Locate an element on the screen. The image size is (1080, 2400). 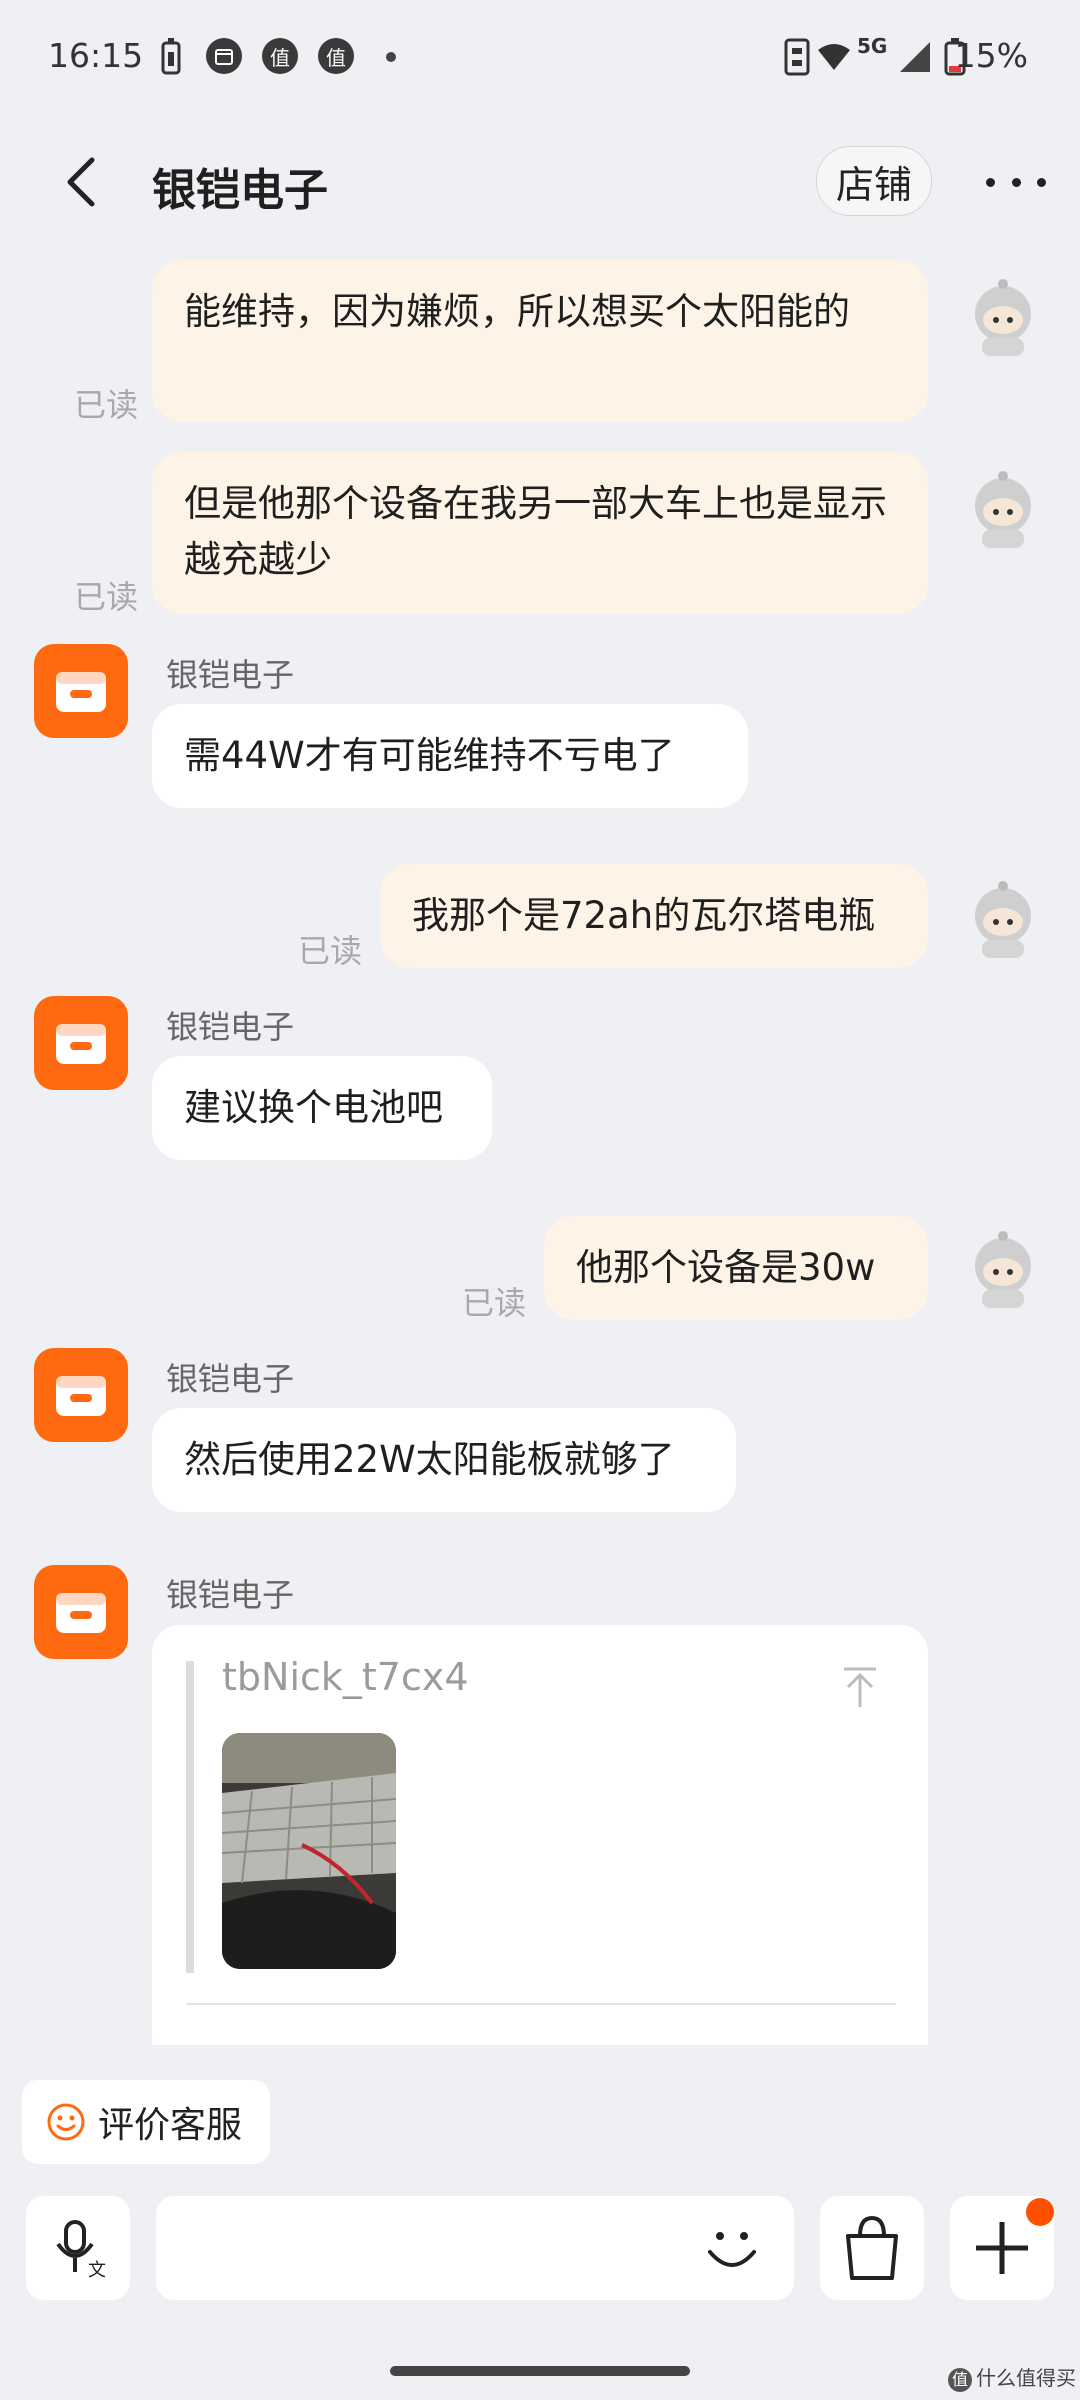
card-divider is located at coordinates (541, 2004).